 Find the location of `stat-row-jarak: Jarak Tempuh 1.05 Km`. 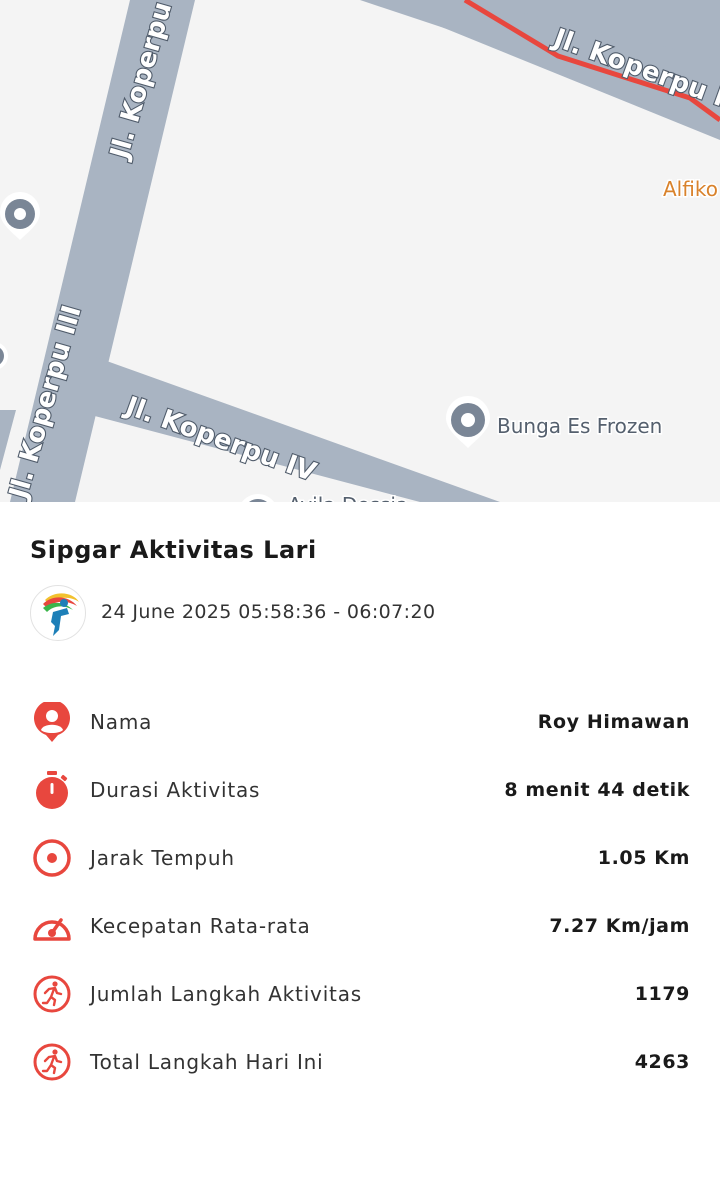

stat-row-jarak: Jarak Tempuh 1.05 Km is located at coordinates (360, 858).